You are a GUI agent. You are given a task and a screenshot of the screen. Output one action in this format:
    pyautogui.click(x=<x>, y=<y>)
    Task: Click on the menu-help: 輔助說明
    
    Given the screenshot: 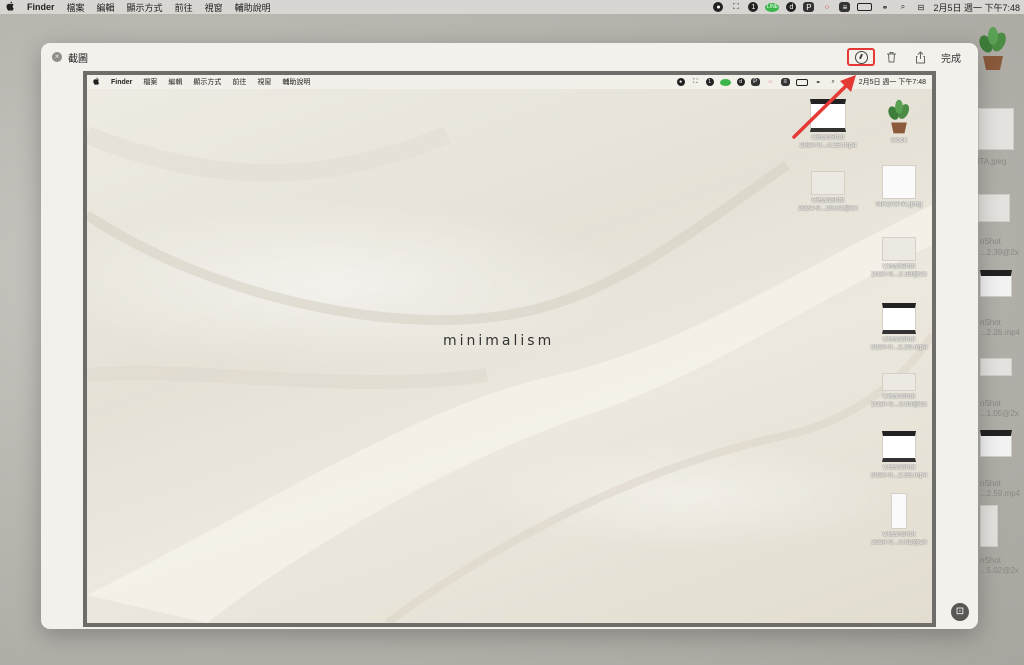 What is the action you would take?
    pyautogui.click(x=253, y=7)
    